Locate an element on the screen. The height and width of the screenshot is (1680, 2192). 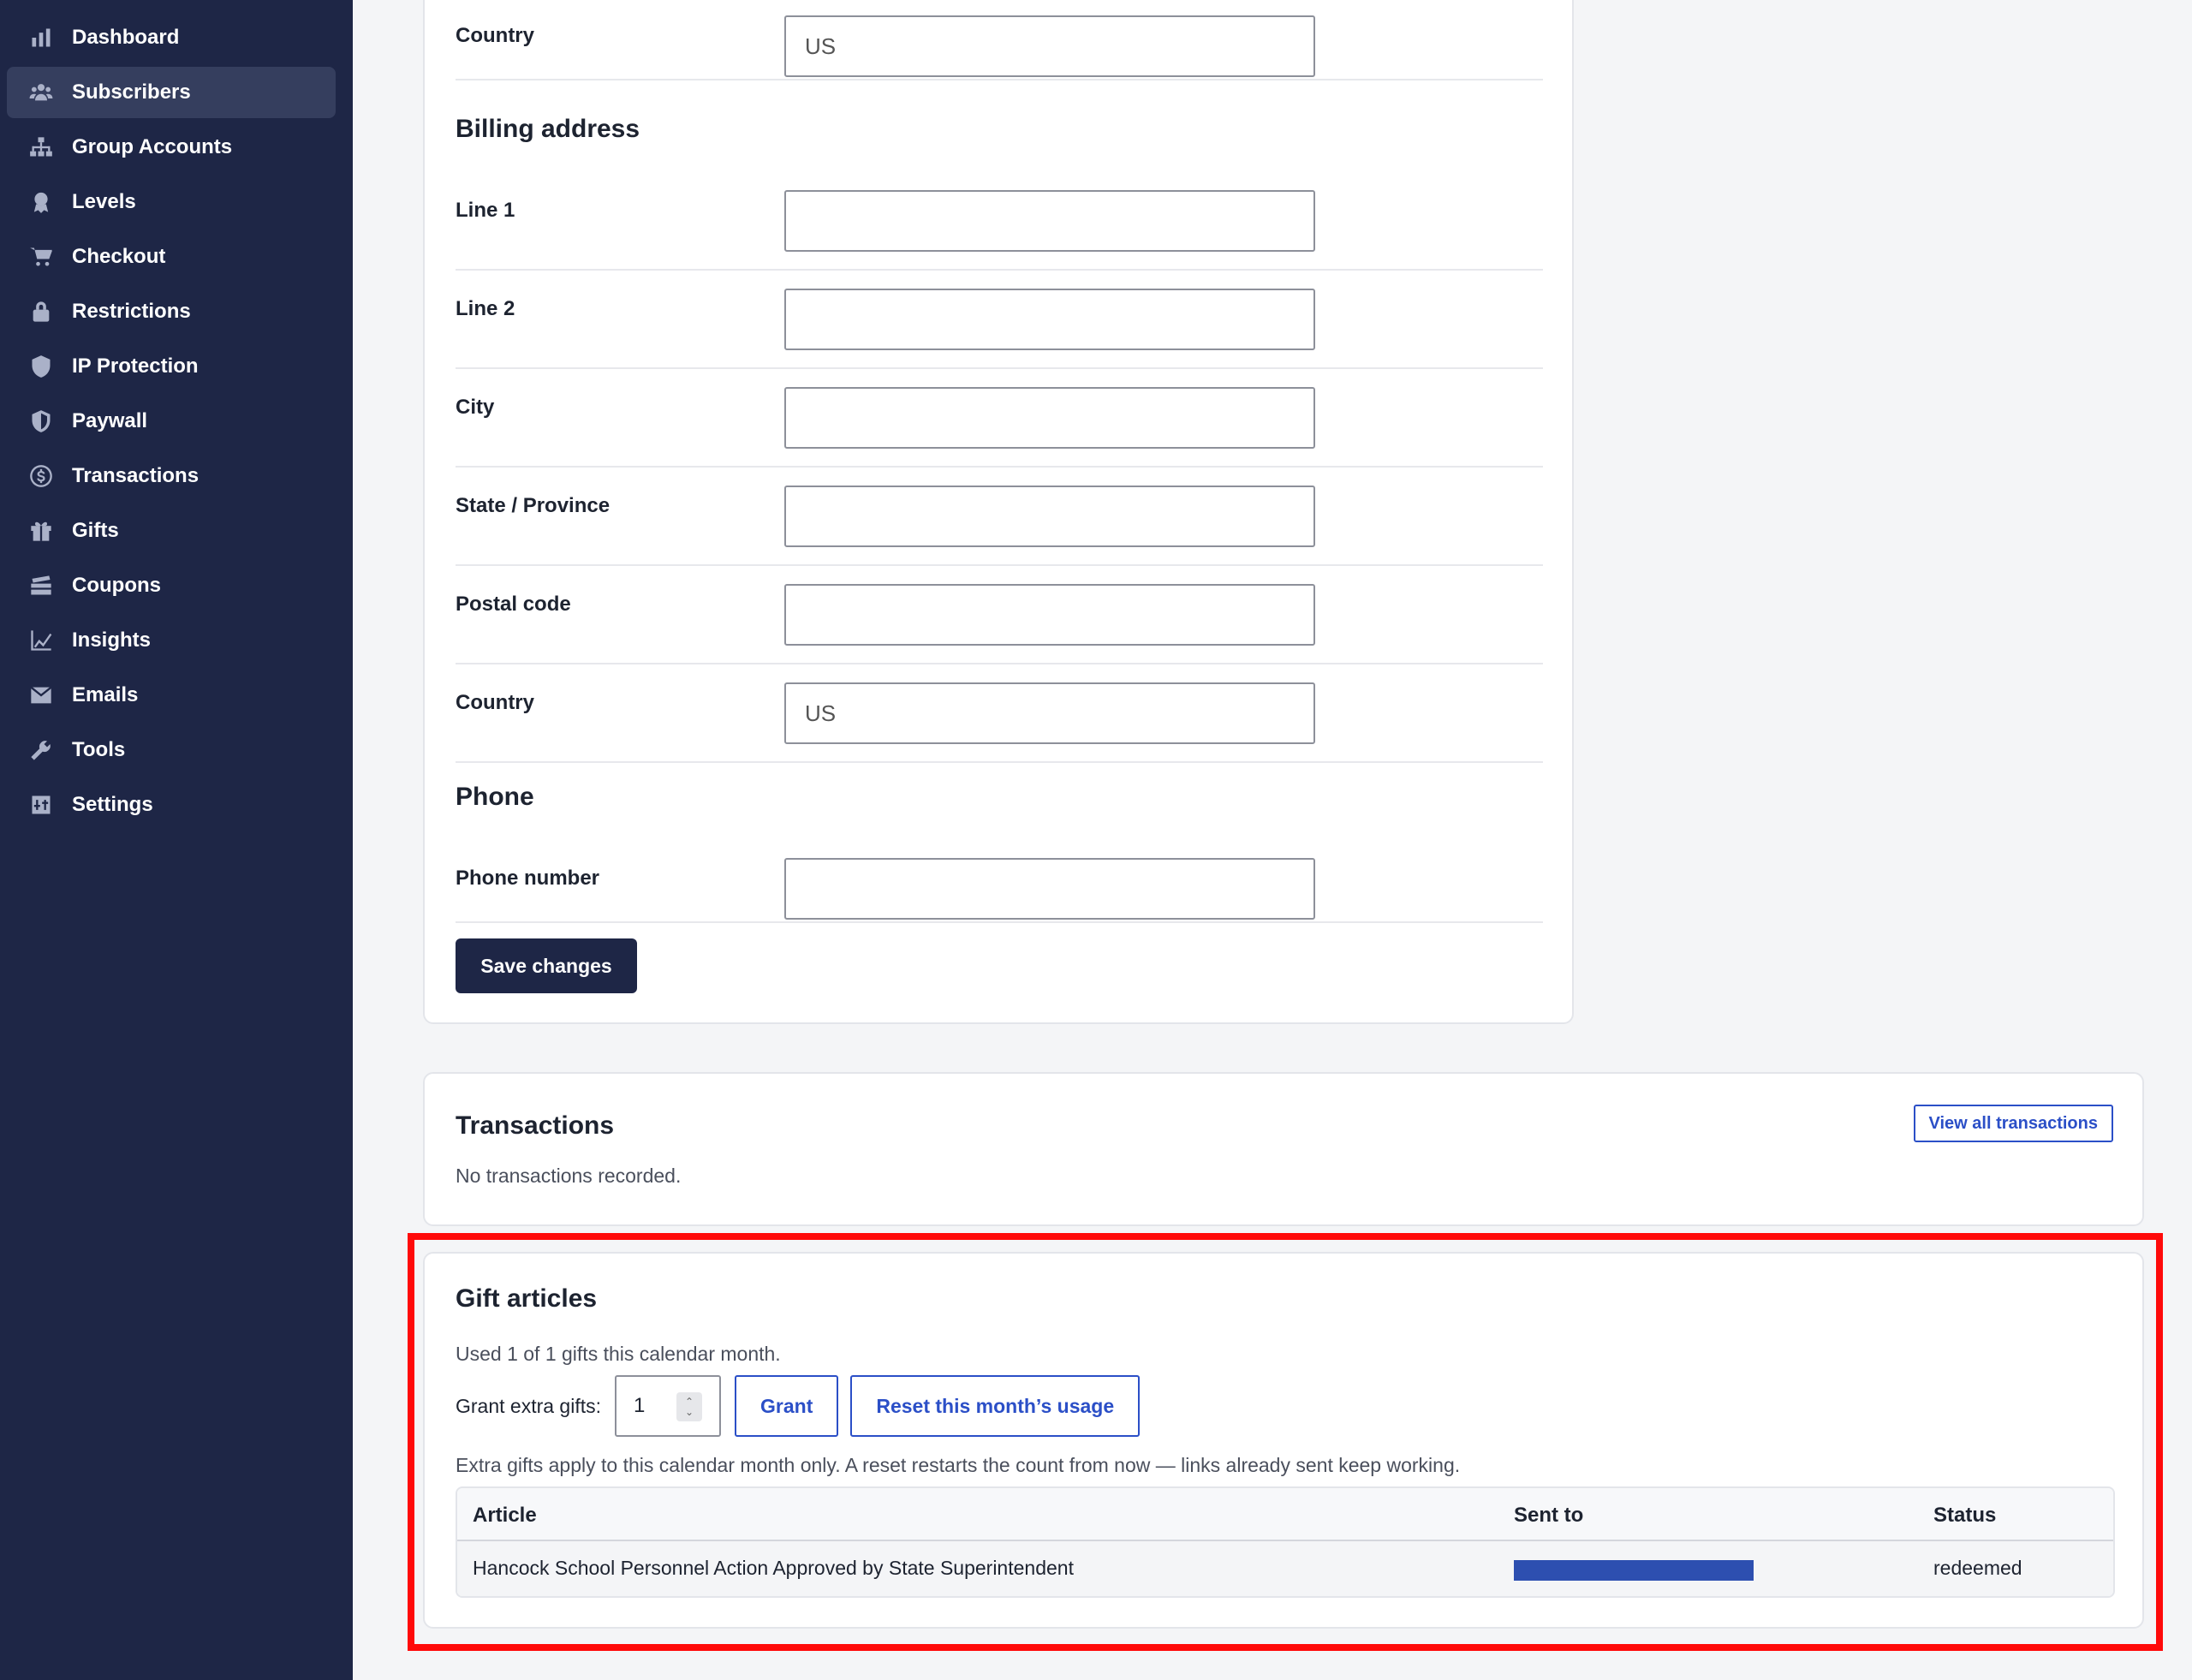
form-row-postal: Postal code is located at coordinates (999, 624).